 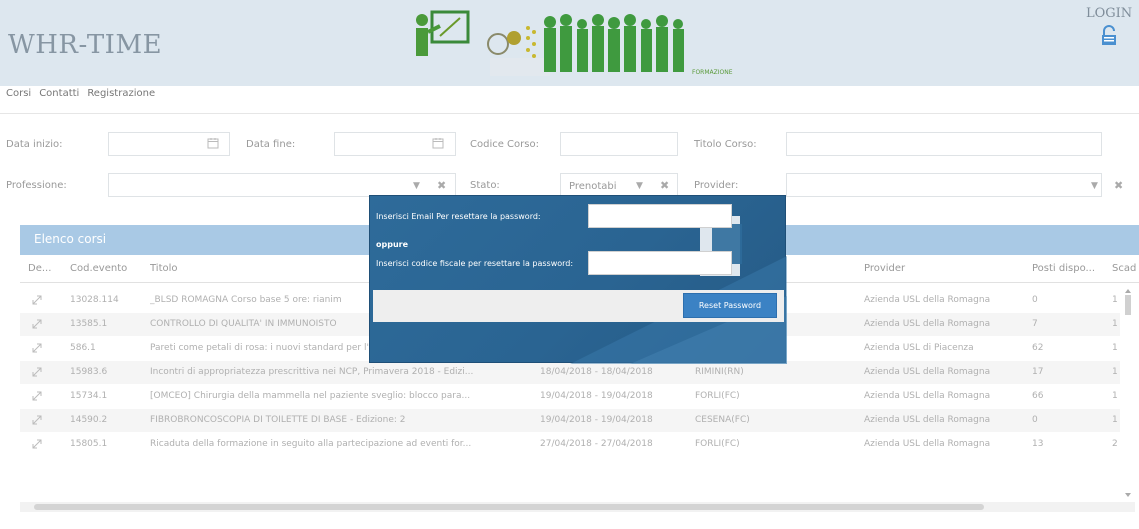 I want to click on cell-provider: Azienda USL di Piacenza, so click(x=919, y=348).